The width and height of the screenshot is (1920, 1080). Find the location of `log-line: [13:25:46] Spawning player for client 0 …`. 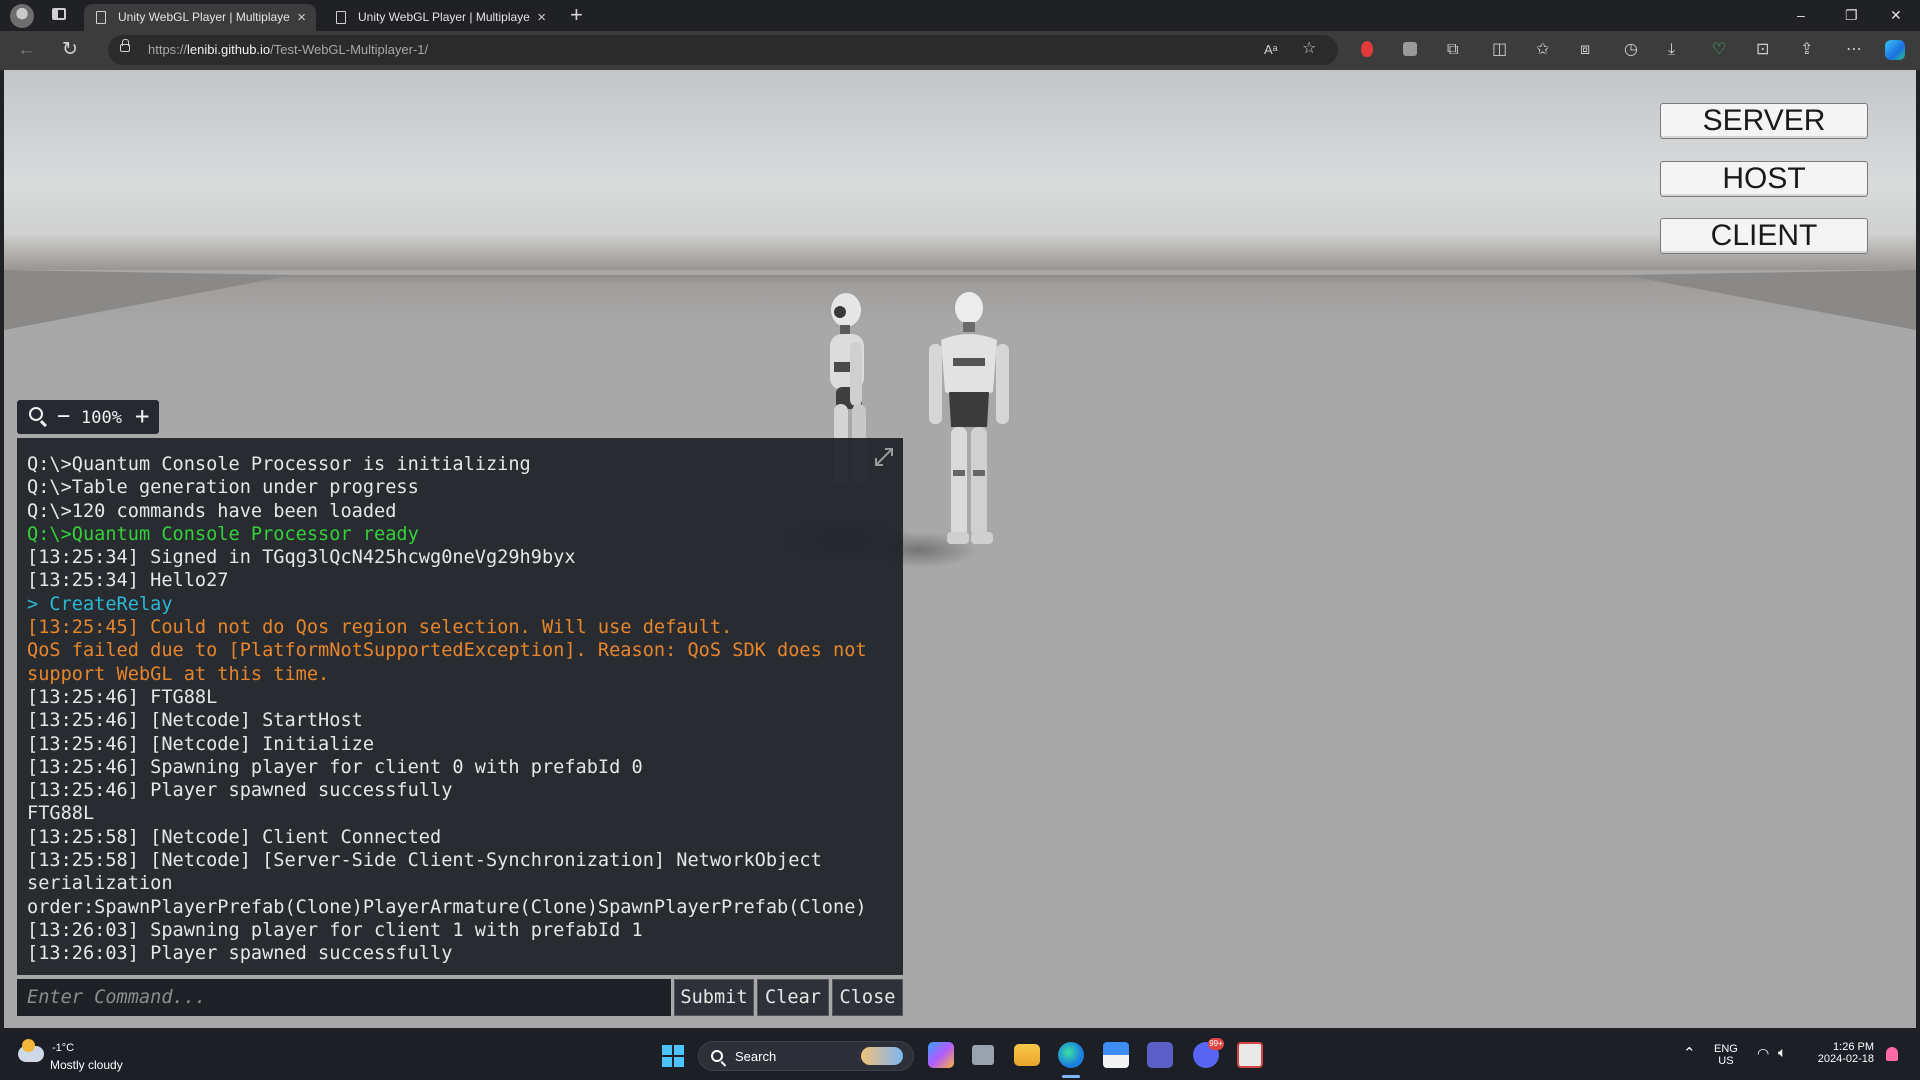

log-line: [13:25:46] Spawning player for client 0 … is located at coordinates (335, 767).